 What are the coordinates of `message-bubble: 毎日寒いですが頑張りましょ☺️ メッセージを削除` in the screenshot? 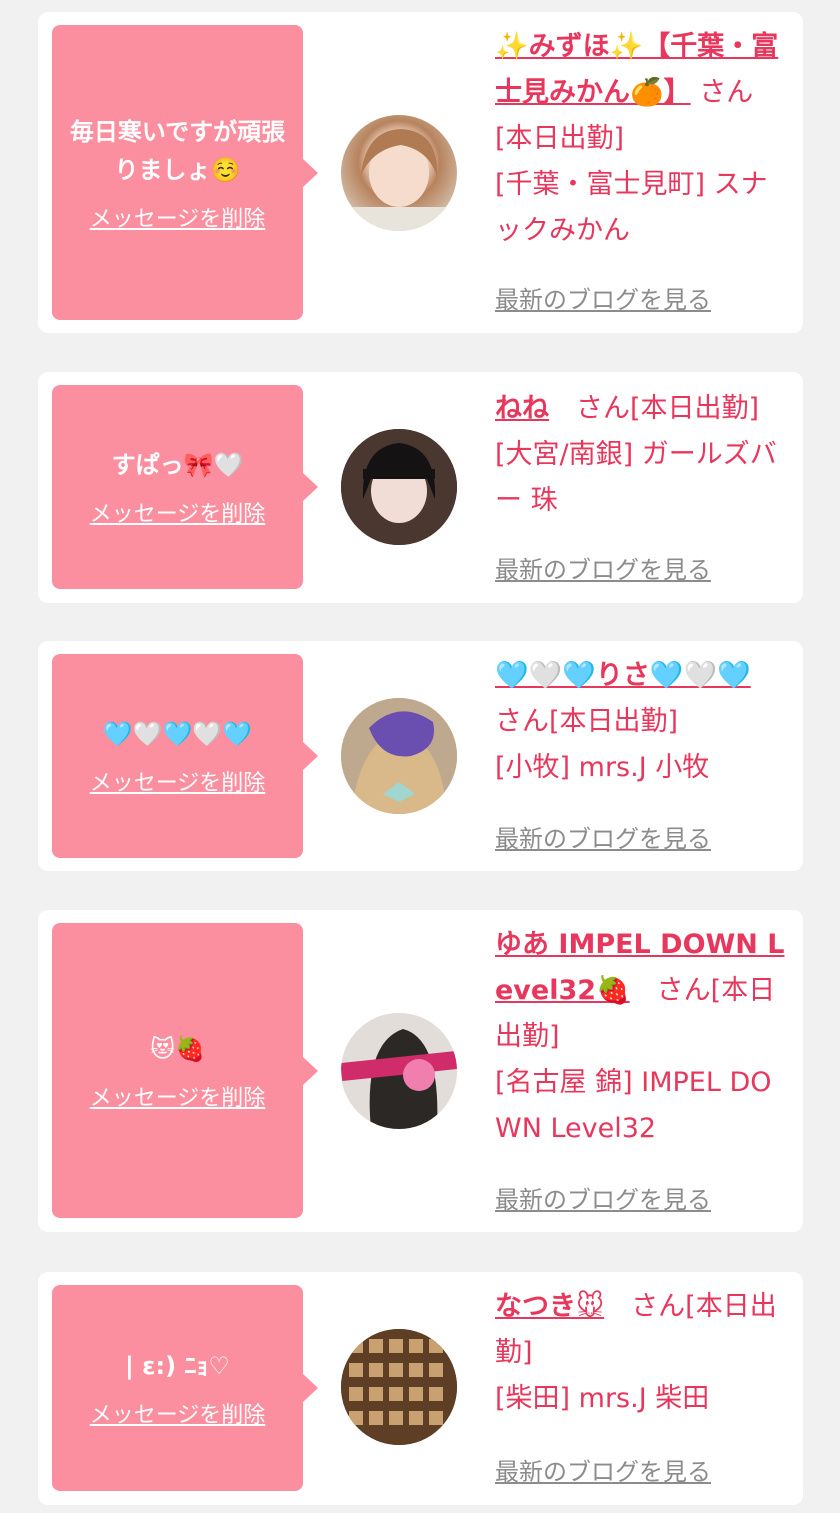 It's located at (185, 172).